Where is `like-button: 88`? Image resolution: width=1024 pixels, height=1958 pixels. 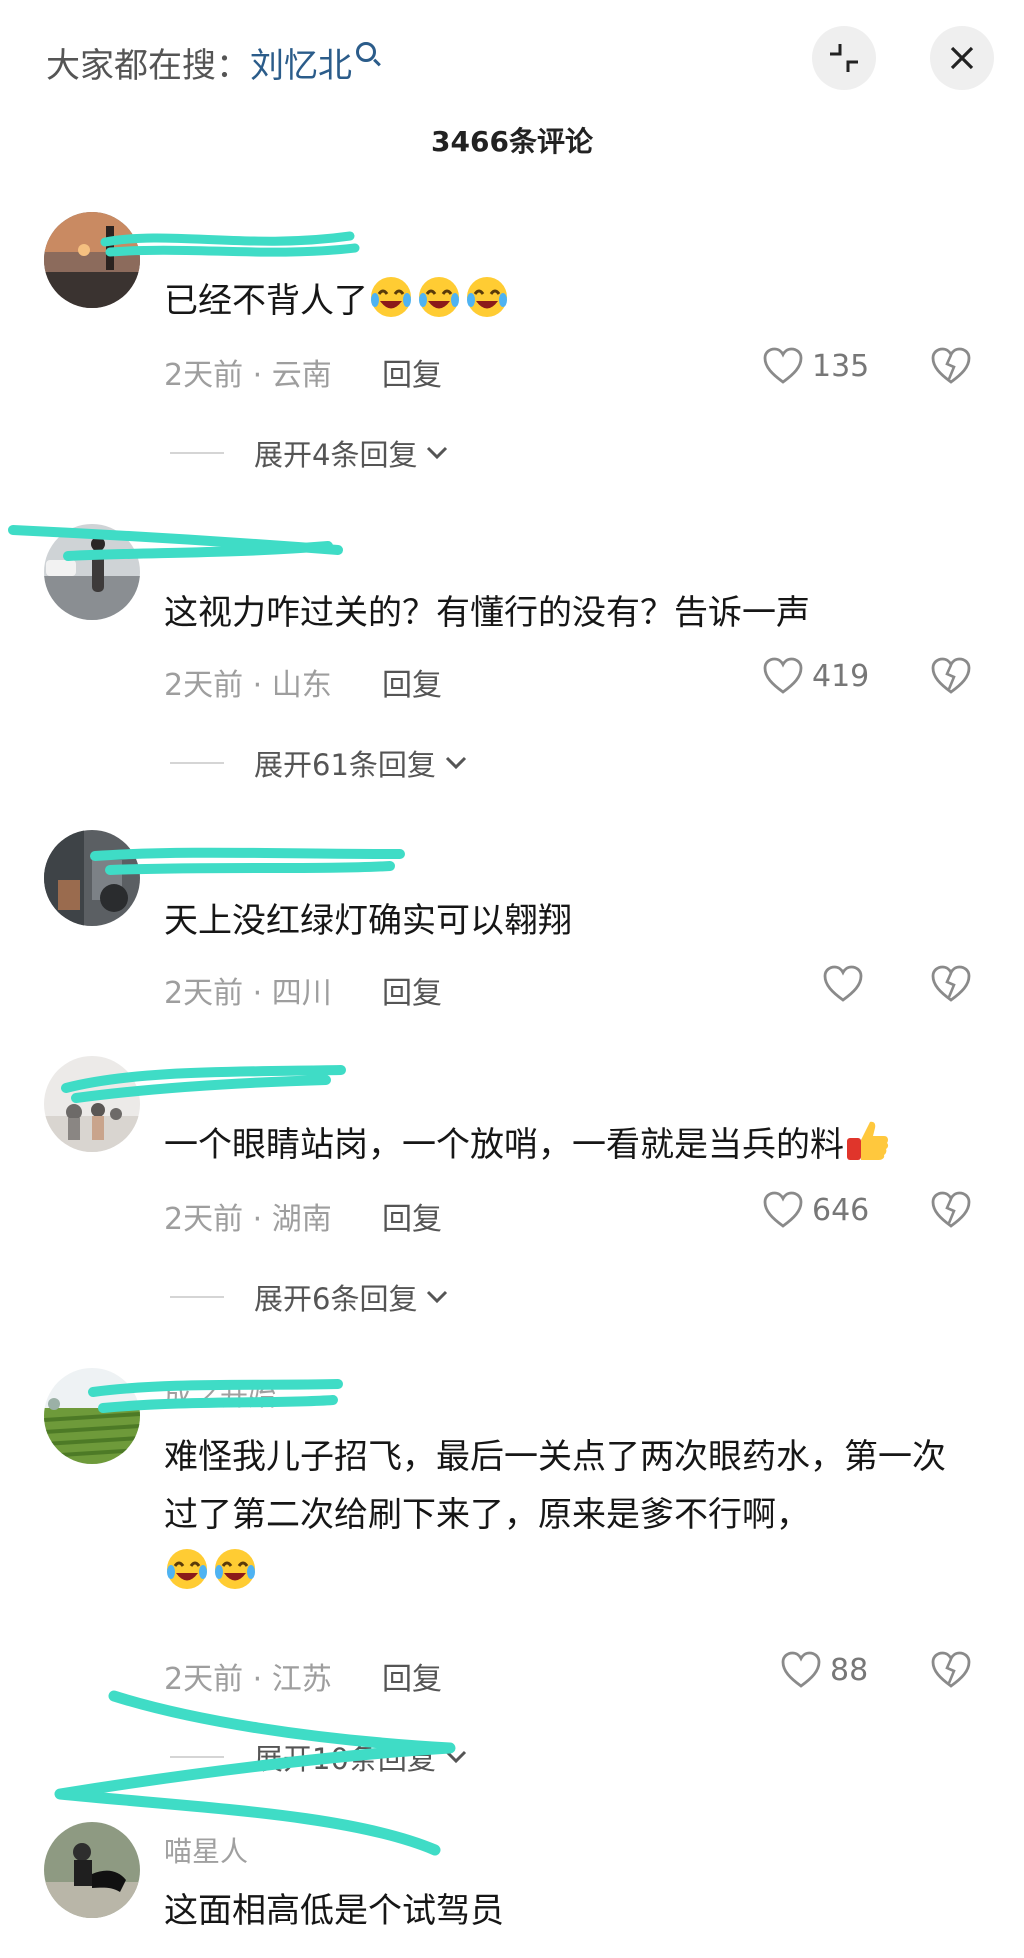 like-button: 88 is located at coordinates (824, 1670).